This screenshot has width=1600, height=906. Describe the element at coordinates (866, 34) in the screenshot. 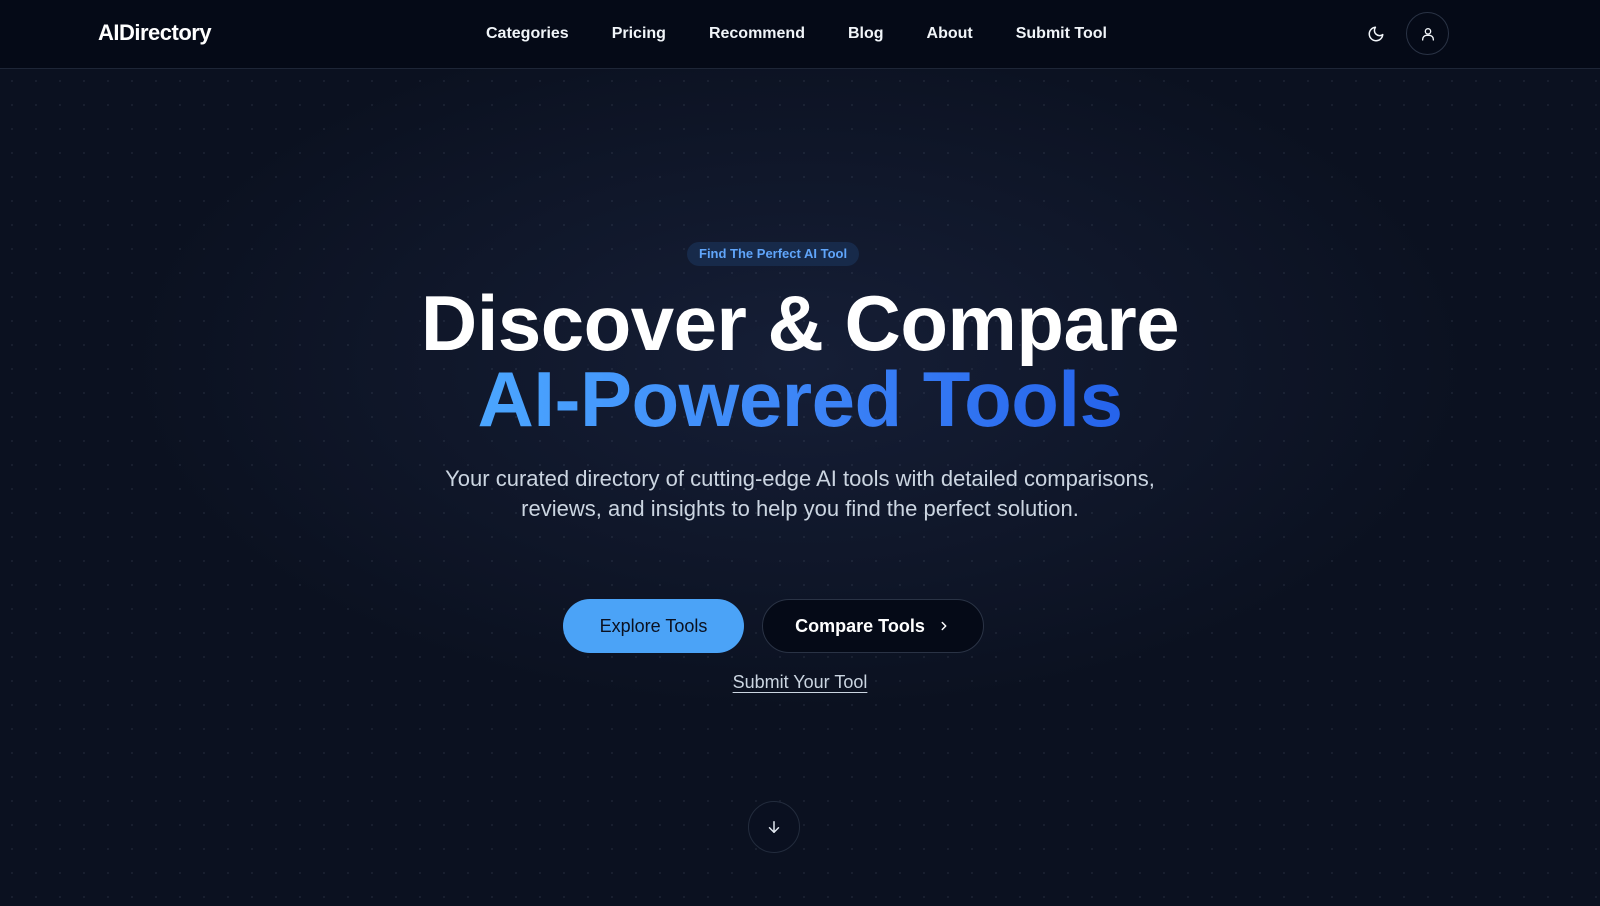

I see `nav-link-blog: Blog` at that location.